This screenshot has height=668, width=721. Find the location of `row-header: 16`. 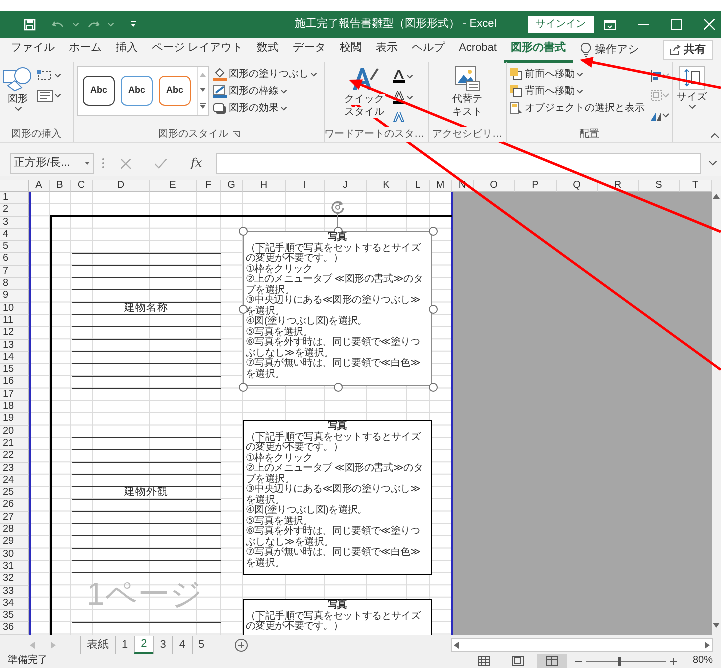

row-header: 16 is located at coordinates (14, 382).